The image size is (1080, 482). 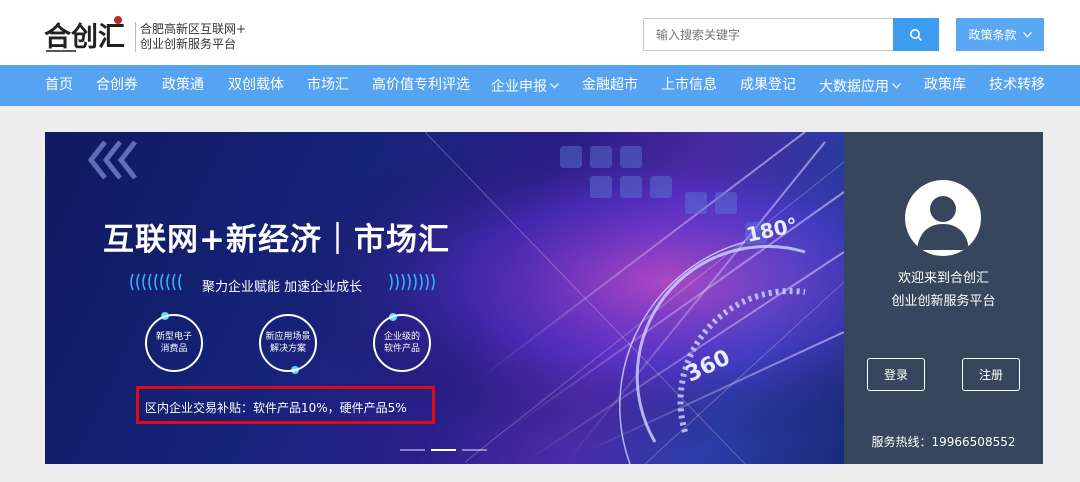 What do you see at coordinates (860, 85) in the screenshot?
I see `nav-item-bigdata: 大数据应用` at bounding box center [860, 85].